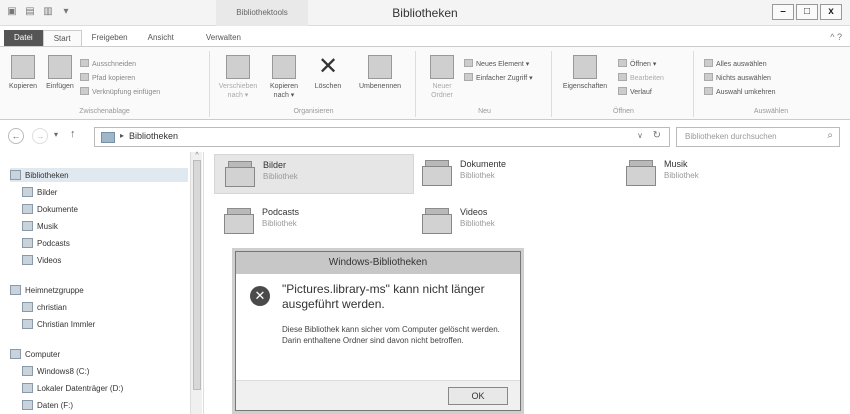  I want to click on error-icon: ✕, so click(260, 296).